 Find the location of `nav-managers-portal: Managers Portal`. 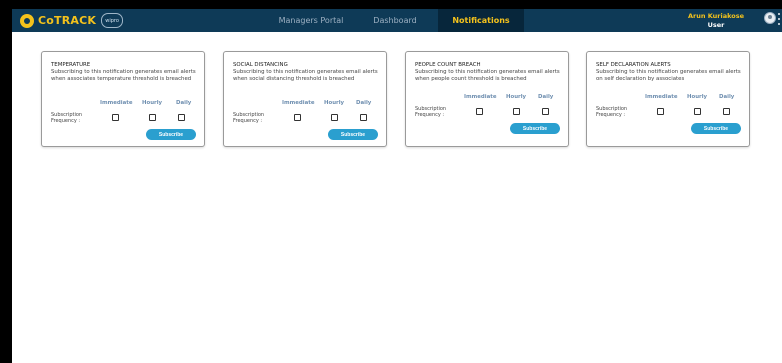

nav-managers-portal: Managers Portal is located at coordinates (311, 20).